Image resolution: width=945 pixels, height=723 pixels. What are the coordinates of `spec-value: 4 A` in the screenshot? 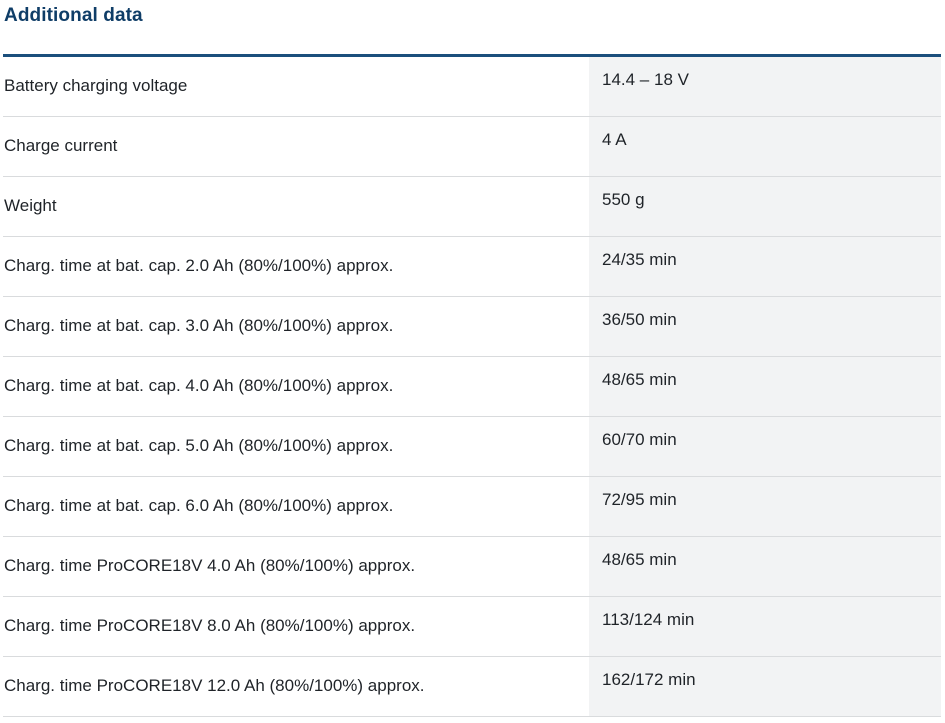 It's located at (765, 146).